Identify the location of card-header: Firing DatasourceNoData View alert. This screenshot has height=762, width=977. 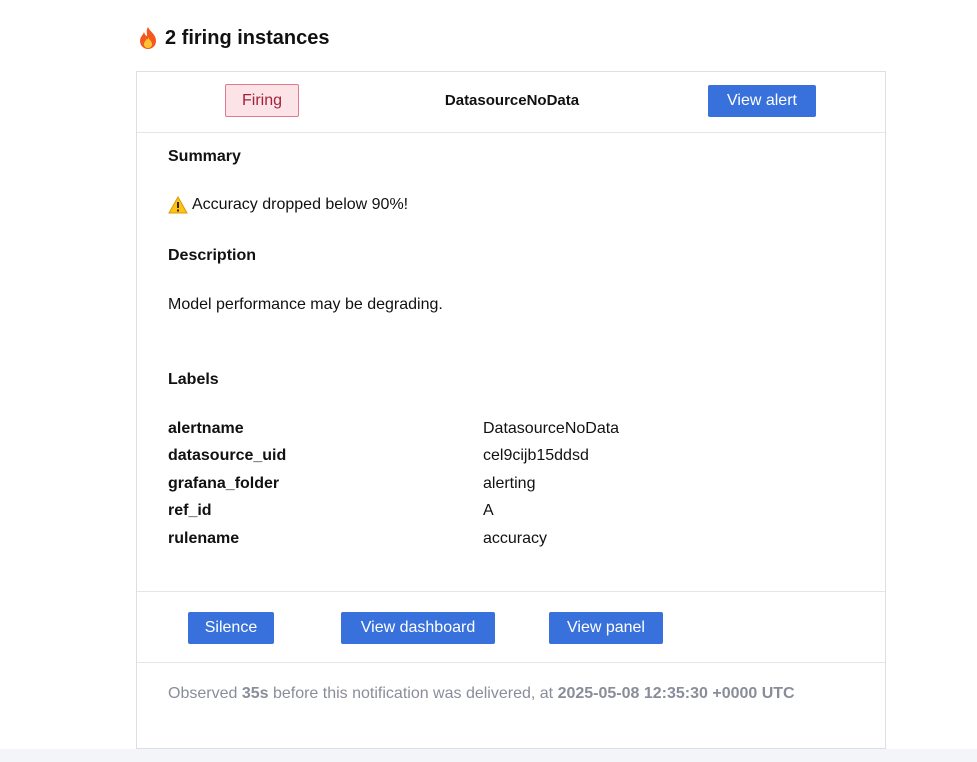
(511, 102).